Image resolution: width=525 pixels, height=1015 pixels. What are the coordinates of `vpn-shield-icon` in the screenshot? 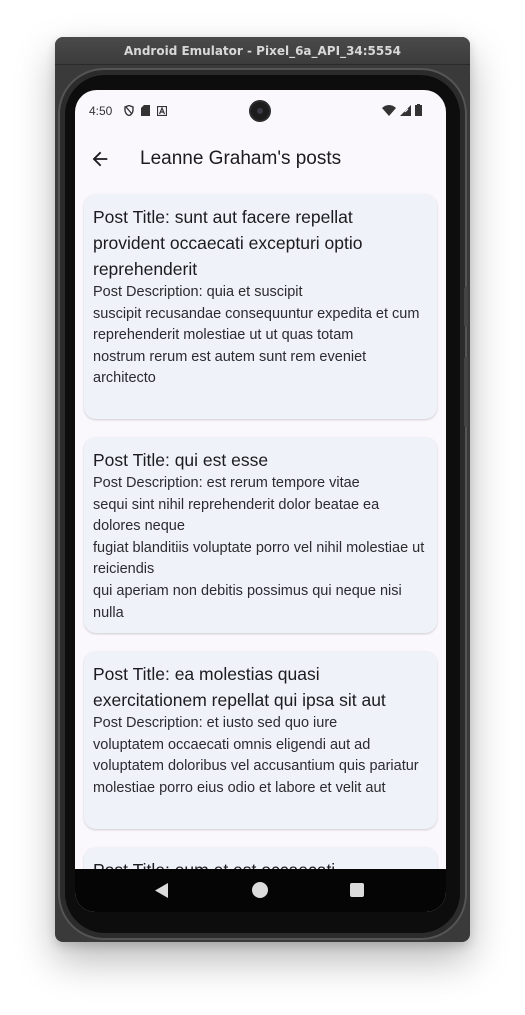 It's located at (129, 110).